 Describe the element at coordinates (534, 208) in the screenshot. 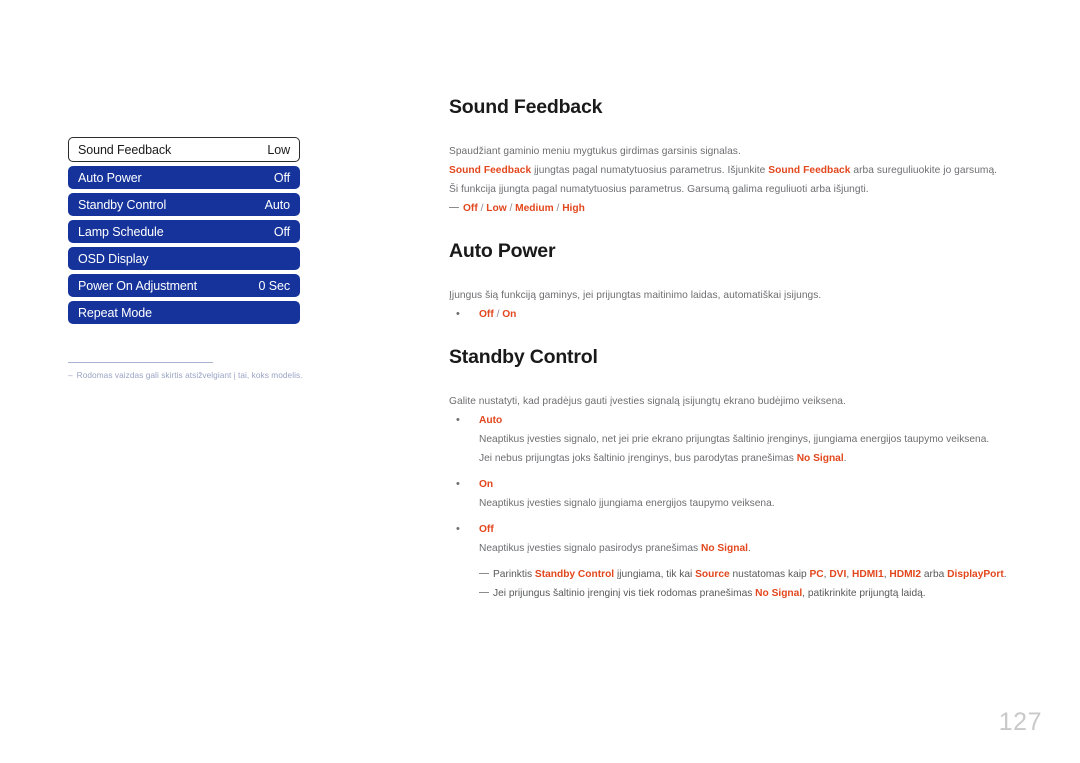

I see `option-medium: Medium` at that location.